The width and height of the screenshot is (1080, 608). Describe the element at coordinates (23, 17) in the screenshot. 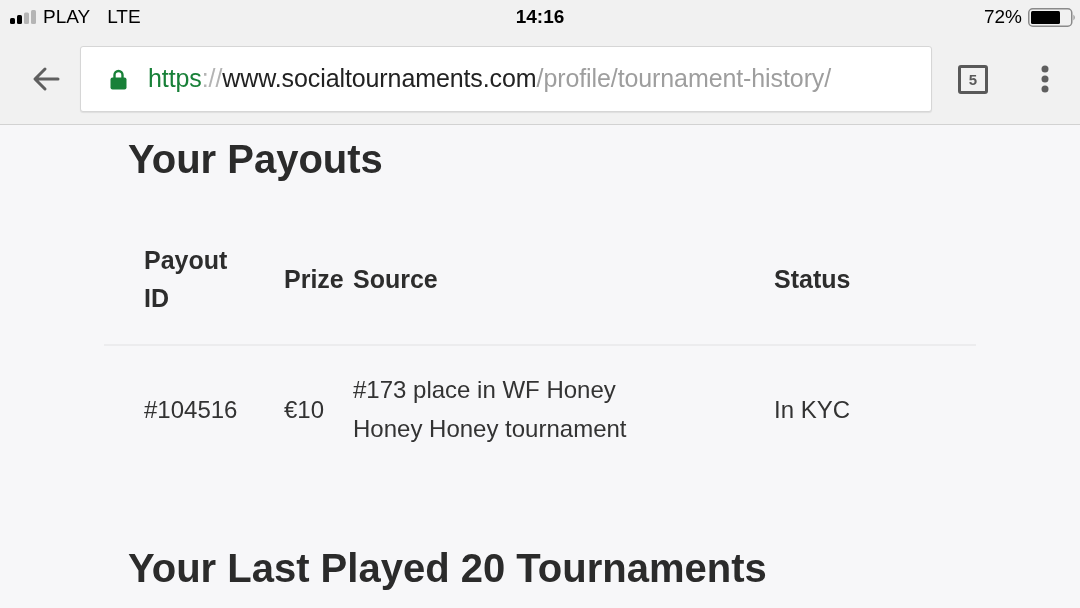

I see `signal-icon` at that location.